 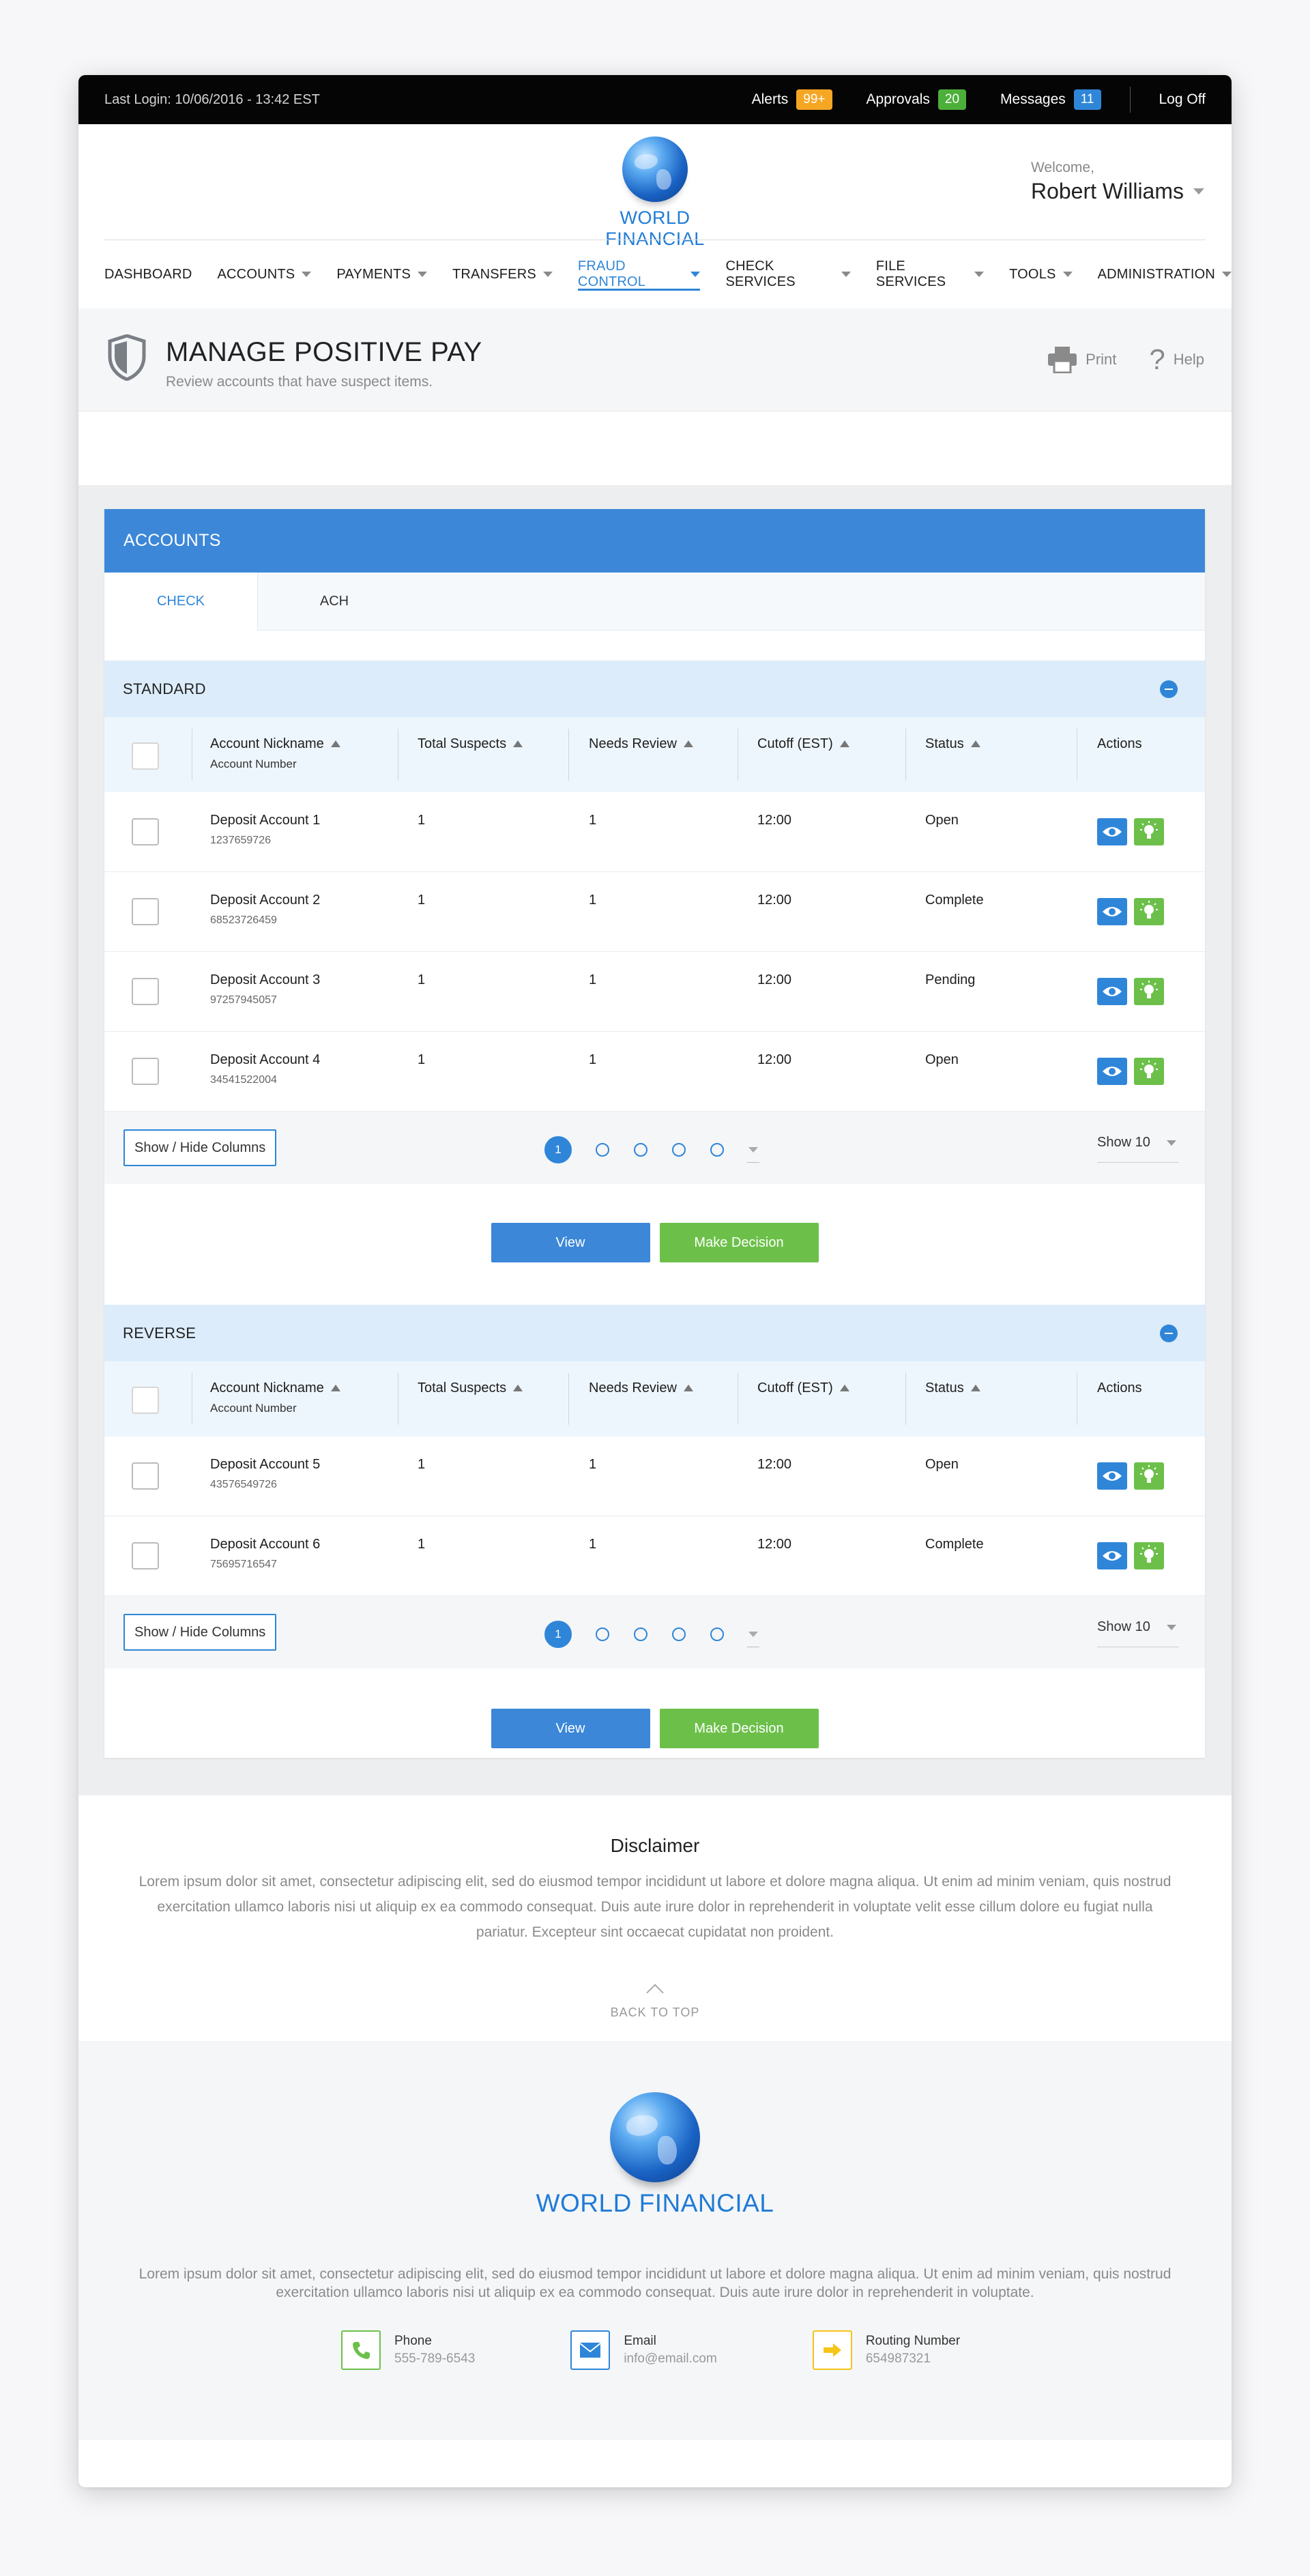 What do you see at coordinates (334, 601) in the screenshot?
I see `tab-ach: ACH` at bounding box center [334, 601].